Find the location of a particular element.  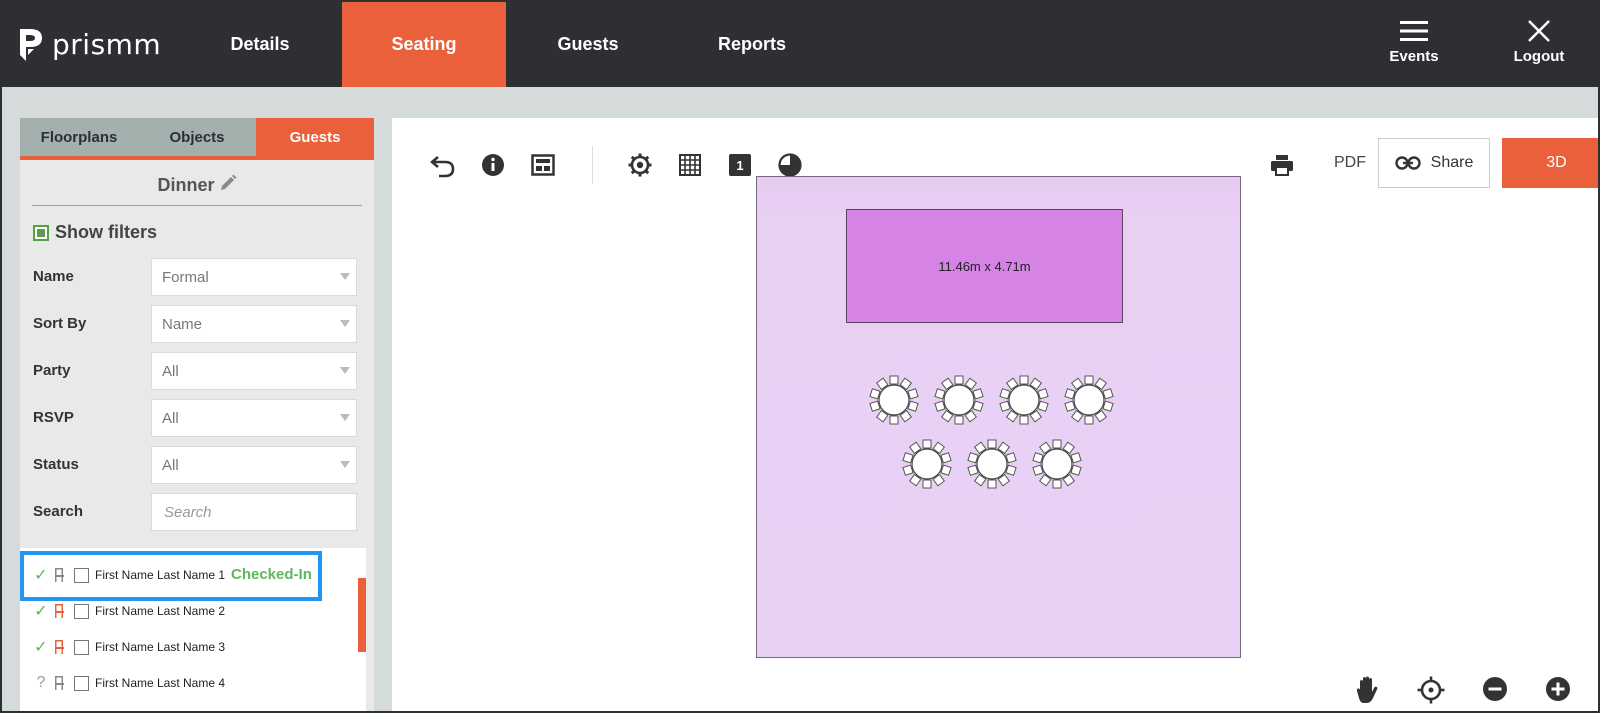

print-icon is located at coordinates (1282, 165).